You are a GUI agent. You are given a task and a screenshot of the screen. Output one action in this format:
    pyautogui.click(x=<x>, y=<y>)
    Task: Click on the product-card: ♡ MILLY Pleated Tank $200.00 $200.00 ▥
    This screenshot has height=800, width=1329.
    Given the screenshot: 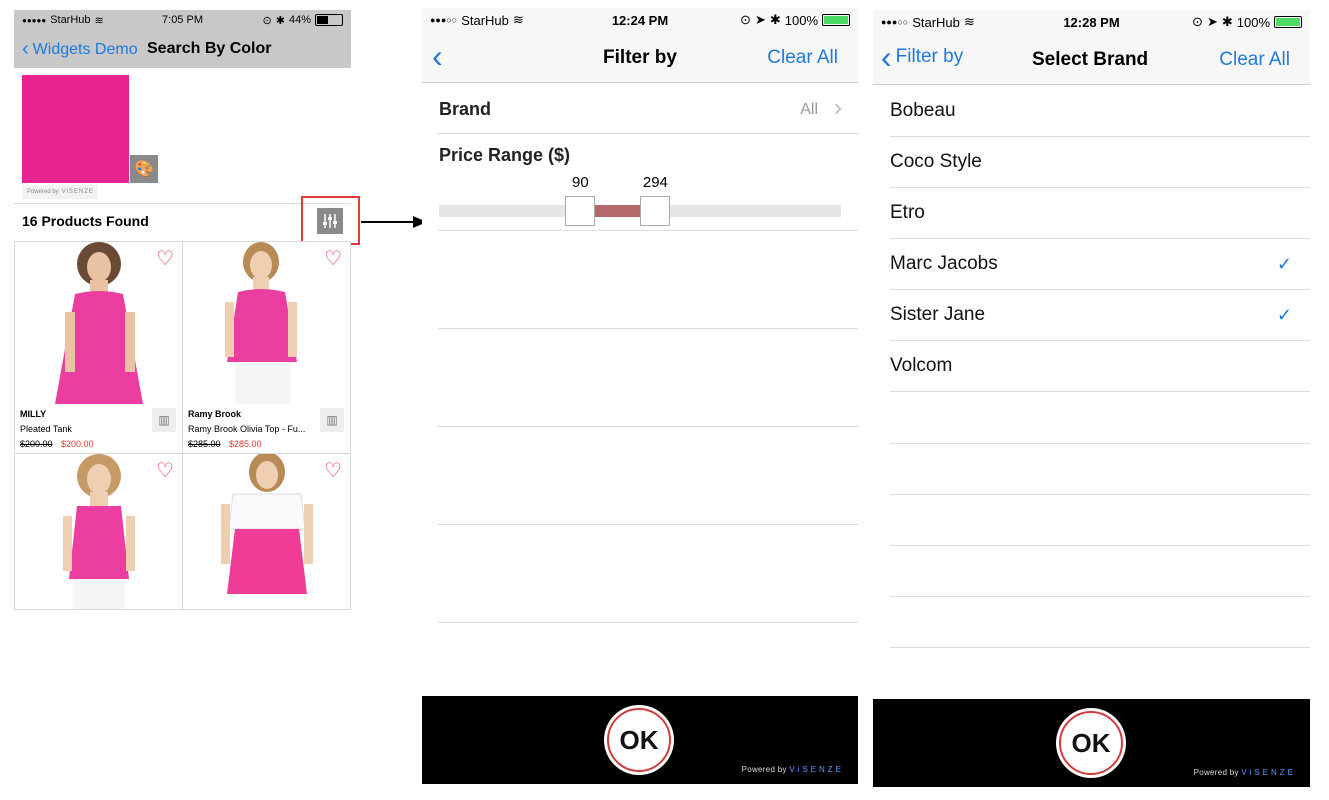 What is the action you would take?
    pyautogui.click(x=98, y=347)
    